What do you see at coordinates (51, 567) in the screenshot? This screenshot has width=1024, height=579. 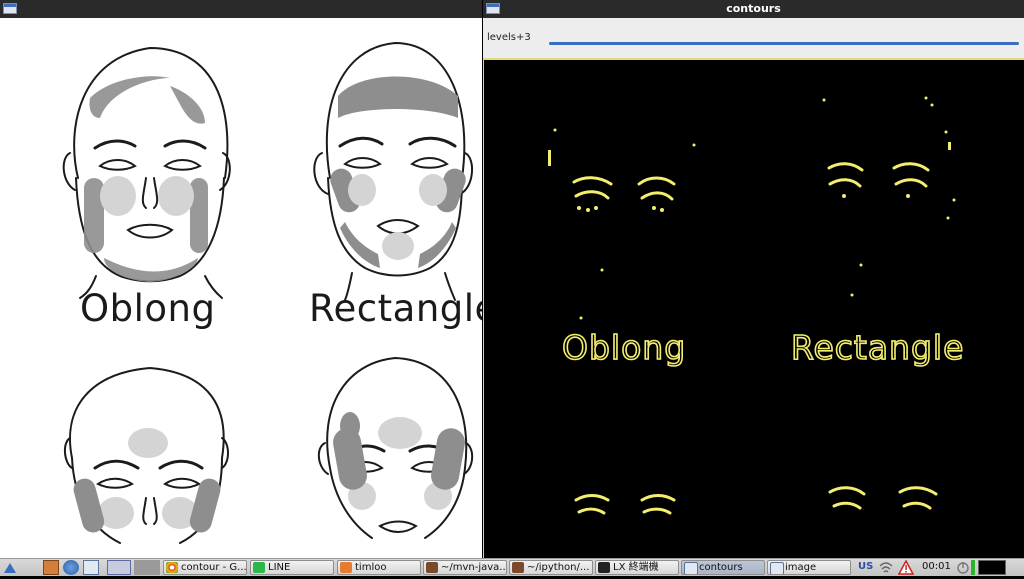 I see `file-manager-icon` at bounding box center [51, 567].